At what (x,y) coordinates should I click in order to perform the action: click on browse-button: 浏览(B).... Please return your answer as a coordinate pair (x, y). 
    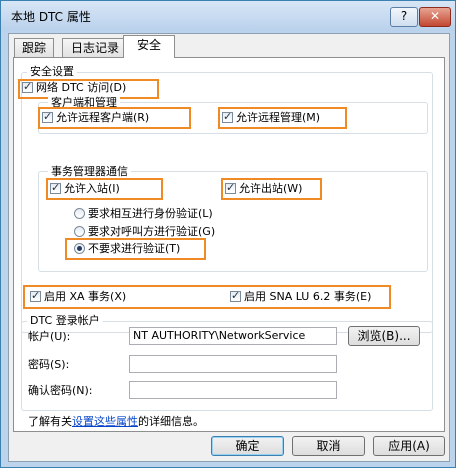
    Looking at the image, I should click on (384, 336).